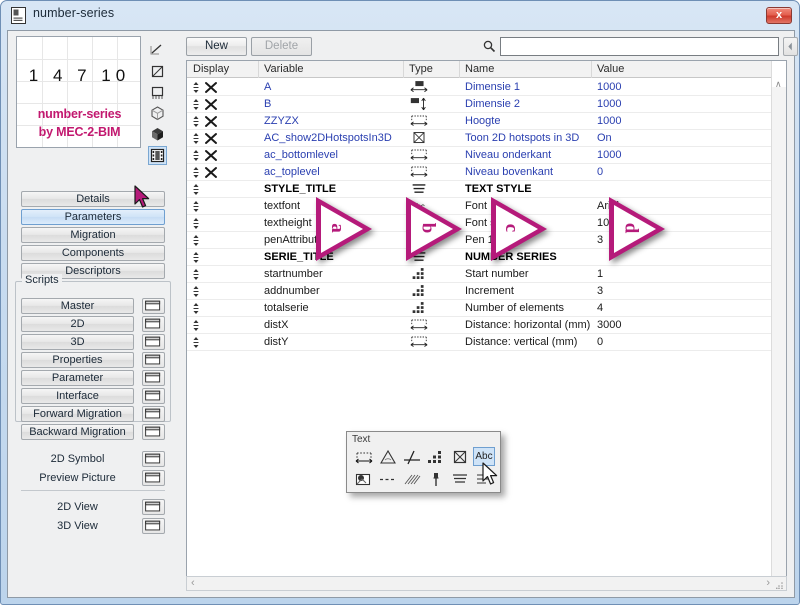  Describe the element at coordinates (492, 87) in the screenshot. I see `cell-name: Dimensie 1` at that location.